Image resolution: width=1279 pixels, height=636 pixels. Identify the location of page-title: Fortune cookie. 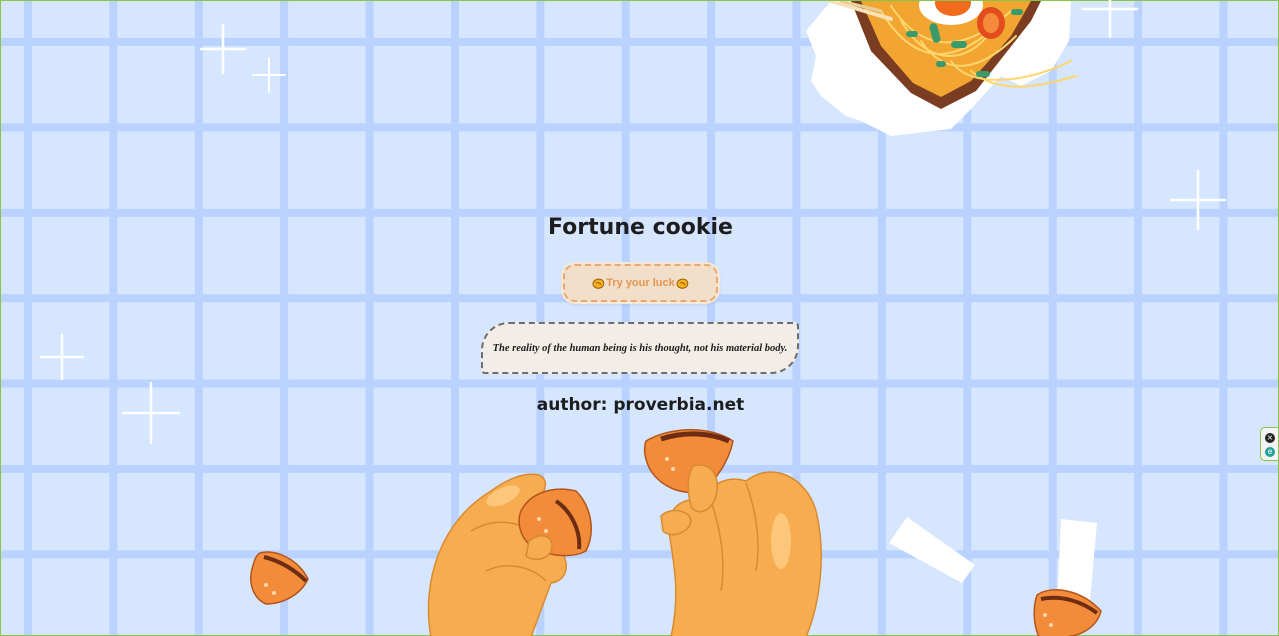
(640, 227).